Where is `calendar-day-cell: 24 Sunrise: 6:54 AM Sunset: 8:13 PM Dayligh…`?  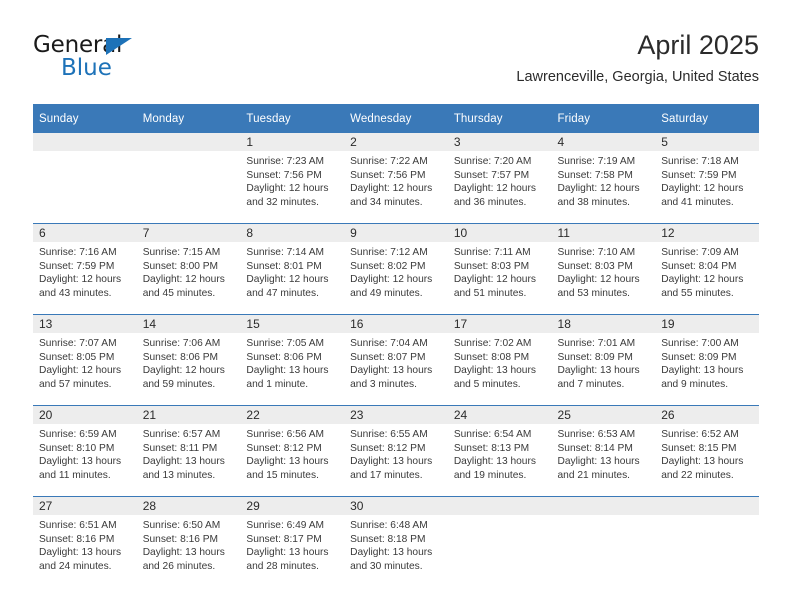 calendar-day-cell: 24 Sunrise: 6:54 AM Sunset: 8:13 PM Dayligh… is located at coordinates (499, 451).